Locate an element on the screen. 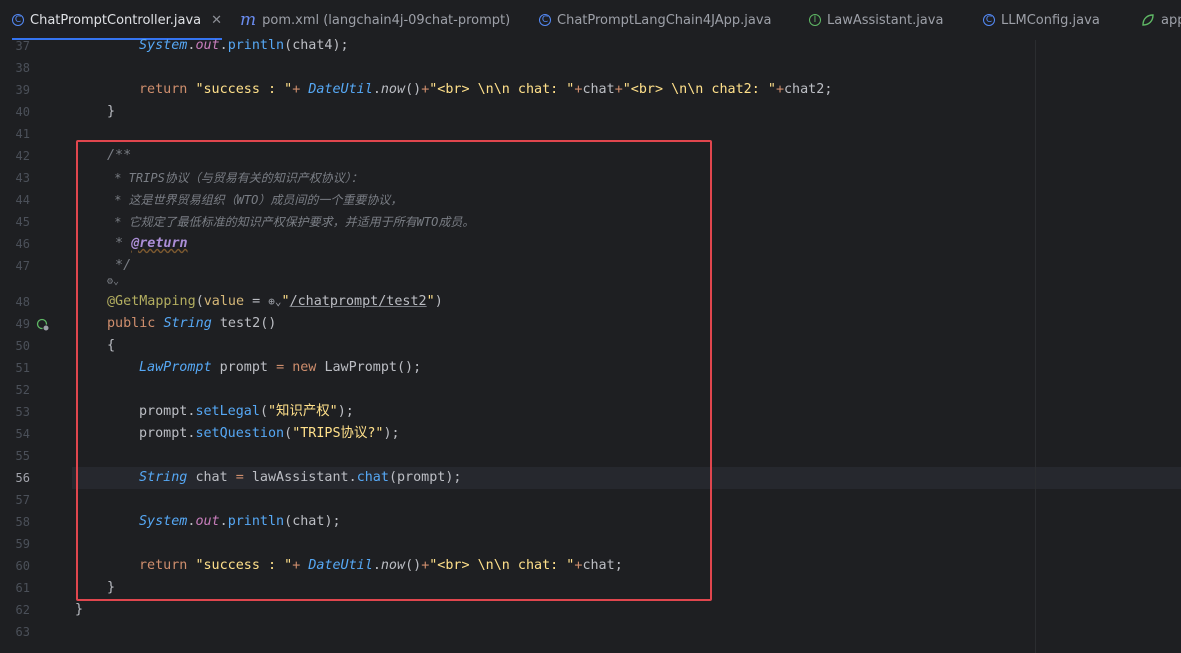  javadoc-return: * @return is located at coordinates (147, 243).